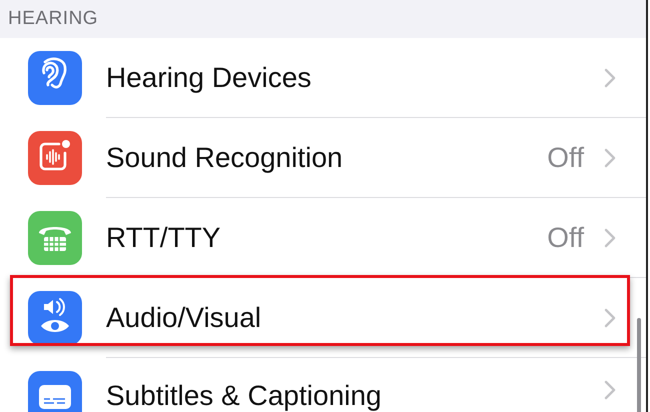 The width and height of the screenshot is (650, 412). I want to click on setting-label: Audio/Visual, so click(184, 318).